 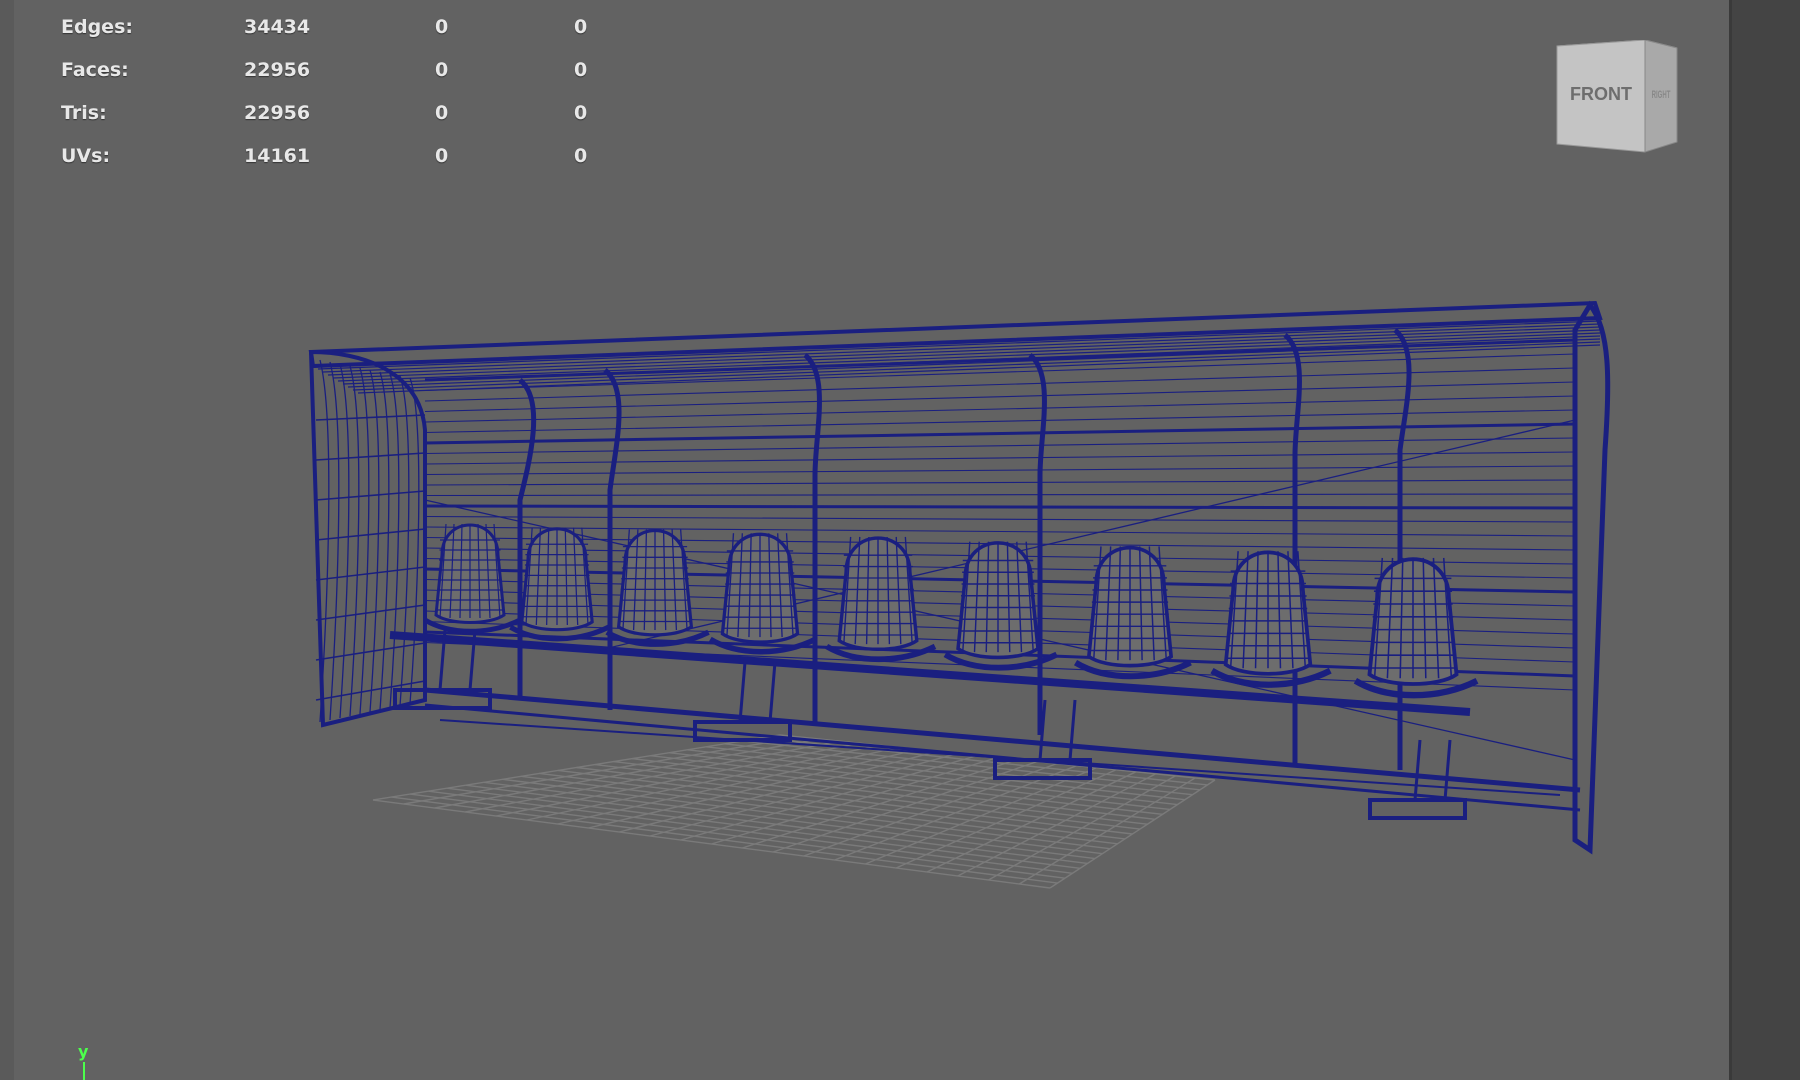 What do you see at coordinates (1764, 540) in the screenshot?
I see `viewport-right-panel-edge` at bounding box center [1764, 540].